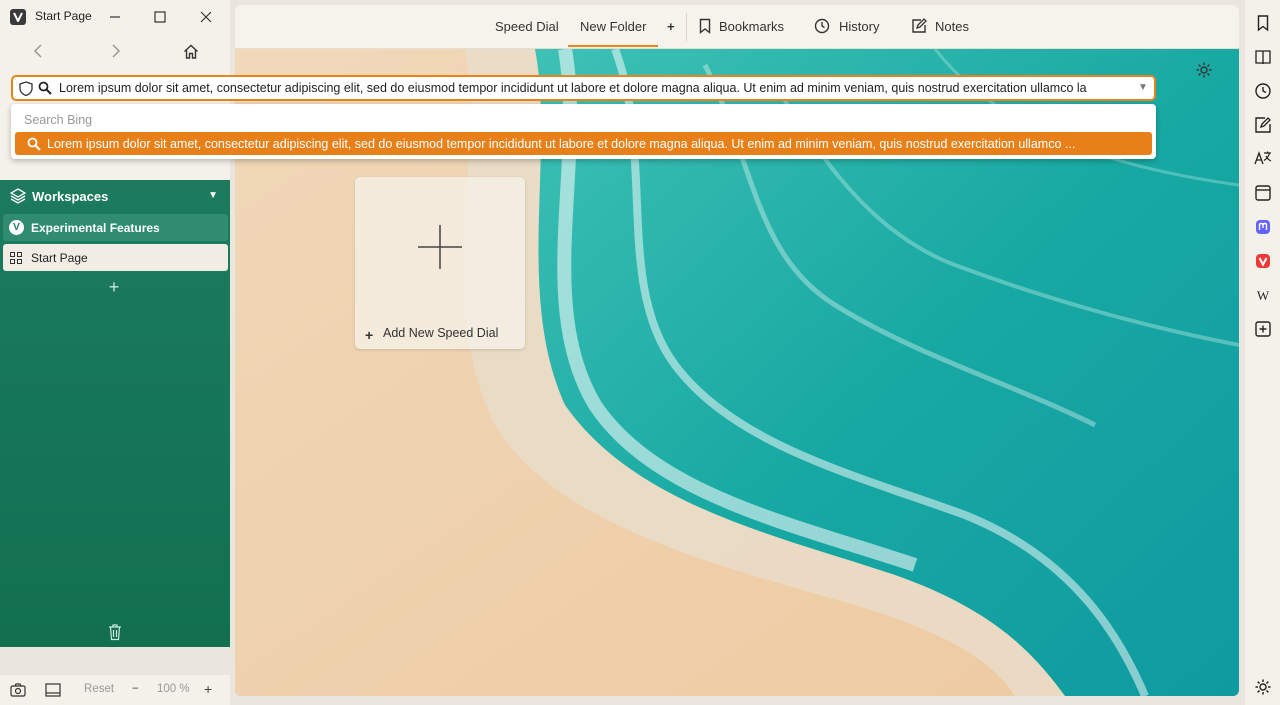 This screenshot has width=1280, height=705. What do you see at coordinates (613, 33) in the screenshot?
I see `tab-new-folder: New Folder` at bounding box center [613, 33].